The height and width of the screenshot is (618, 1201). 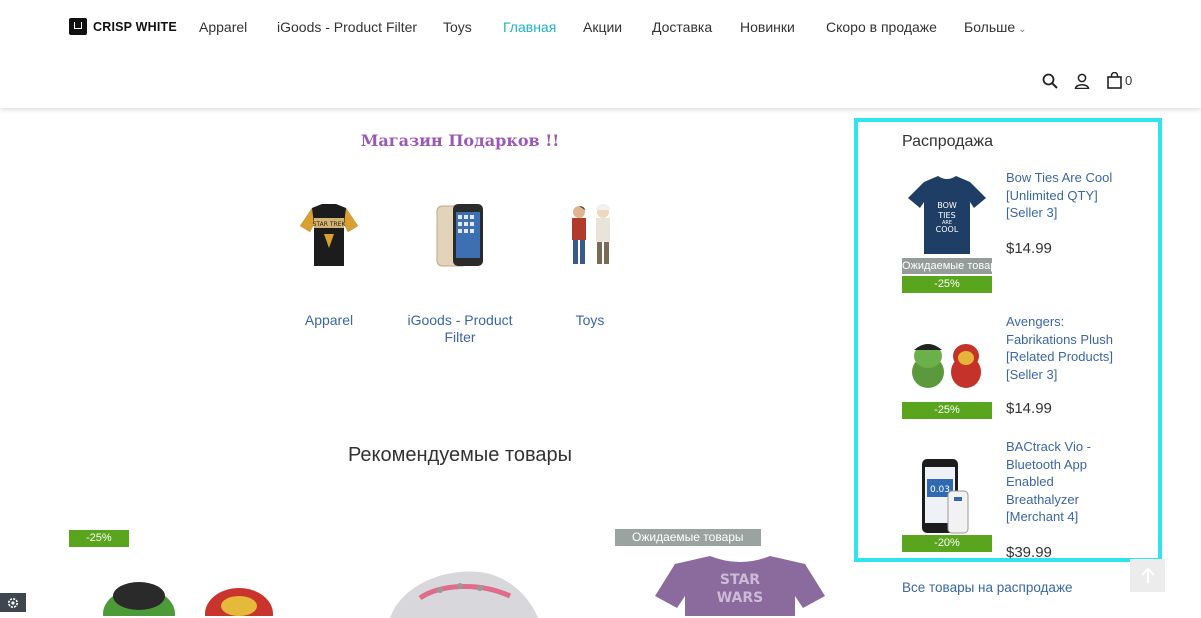 What do you see at coordinates (602, 27) in the screenshot?
I see `nav-promotions: Акции` at bounding box center [602, 27].